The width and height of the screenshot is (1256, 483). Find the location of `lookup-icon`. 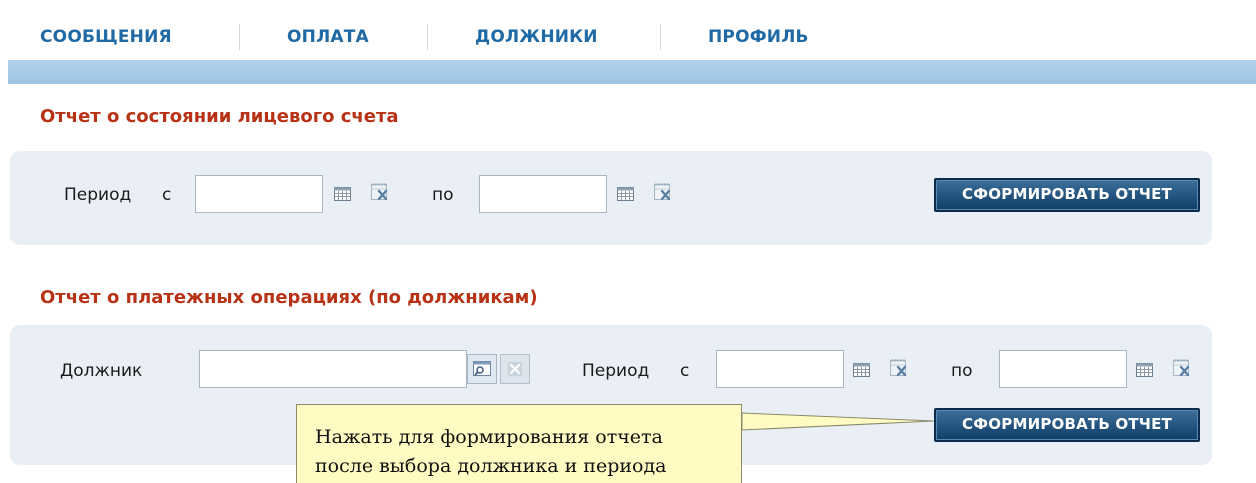

lookup-icon is located at coordinates (482, 369).